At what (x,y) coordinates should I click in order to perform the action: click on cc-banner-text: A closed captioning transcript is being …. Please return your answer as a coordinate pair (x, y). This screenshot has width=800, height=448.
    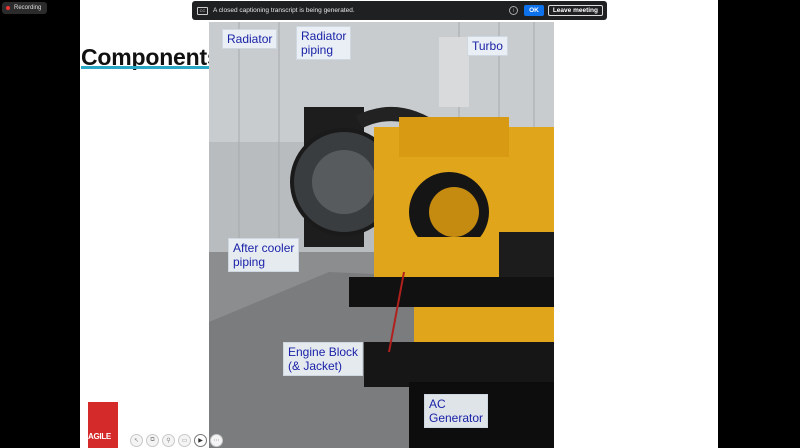
    Looking at the image, I should click on (284, 10).